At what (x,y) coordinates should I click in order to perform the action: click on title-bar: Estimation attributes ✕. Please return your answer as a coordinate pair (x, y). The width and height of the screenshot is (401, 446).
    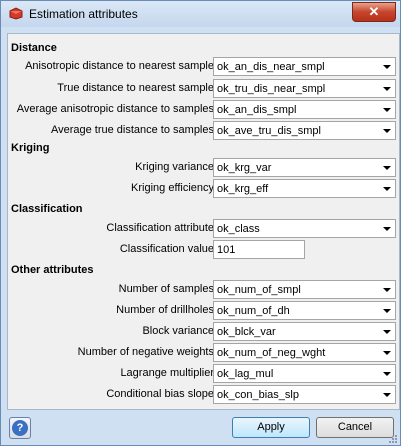
    Looking at the image, I should click on (200, 14).